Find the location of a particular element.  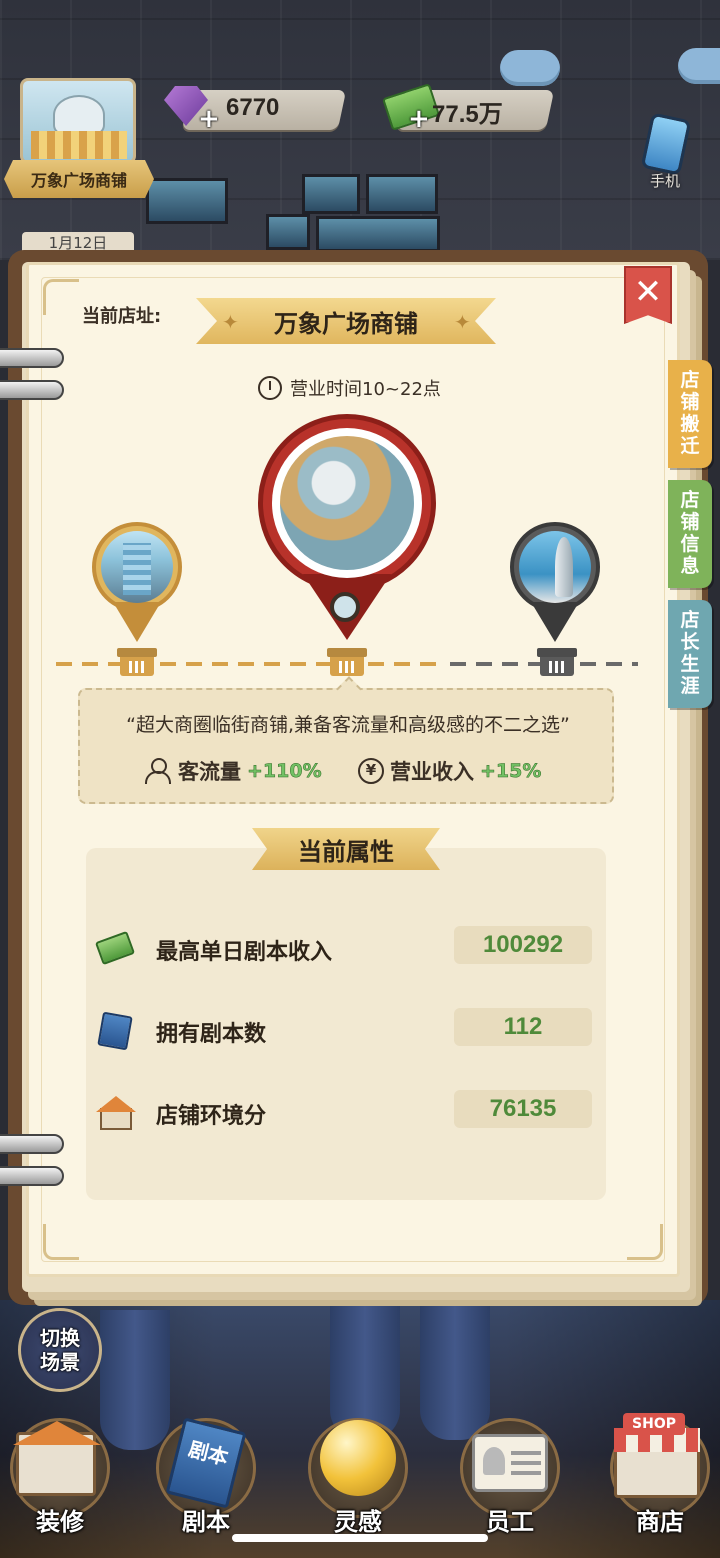

people-icon is located at coordinates (158, 771).